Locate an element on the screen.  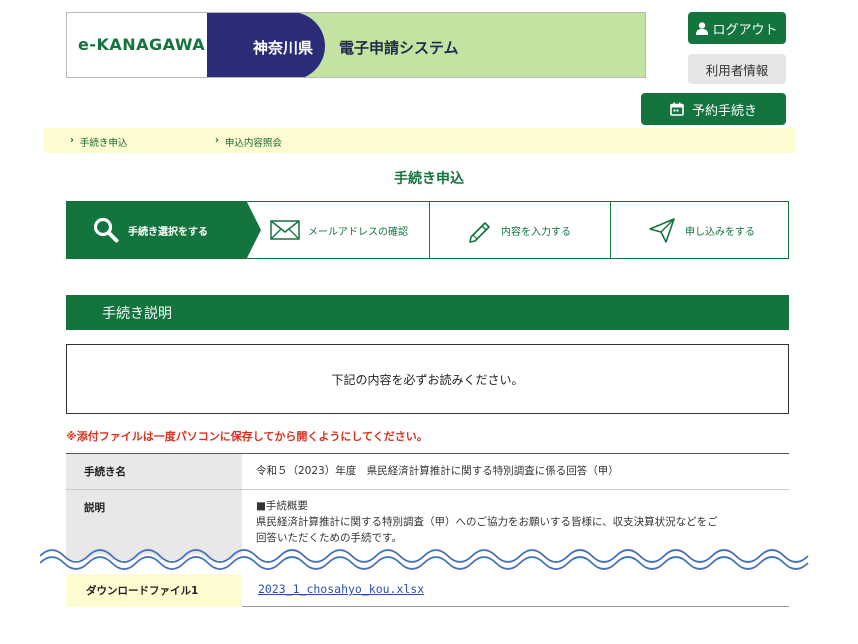
notice-text: 下記の内容を必ずお読みください。 is located at coordinates (427, 379).